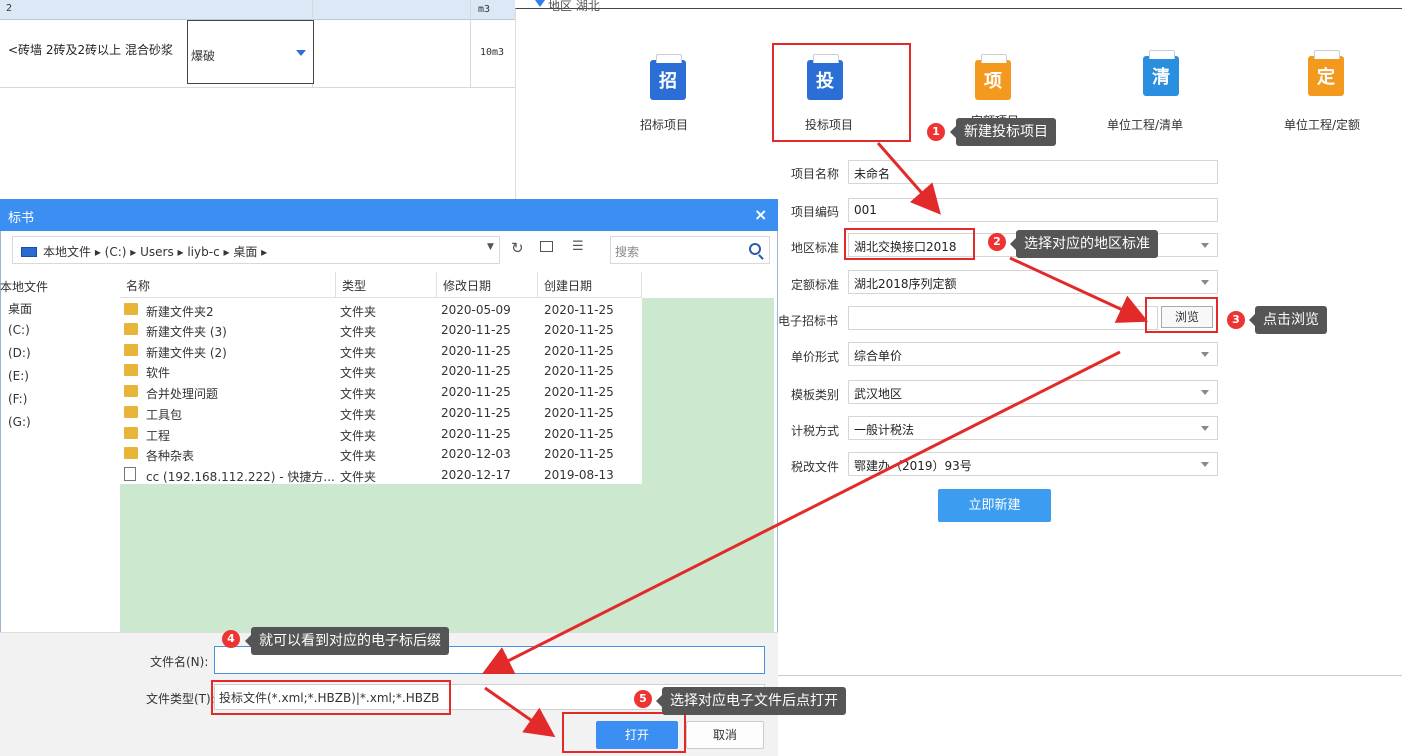  Describe the element at coordinates (24, 286) in the screenshot. I see `nav-item-local-files: 本地文件` at that location.